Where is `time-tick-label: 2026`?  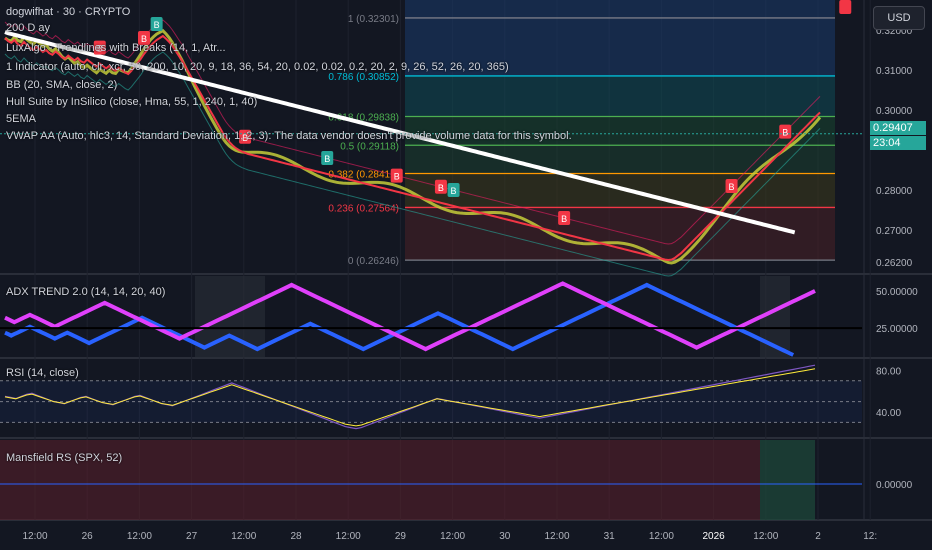
time-tick-label: 2026 is located at coordinates (713, 536).